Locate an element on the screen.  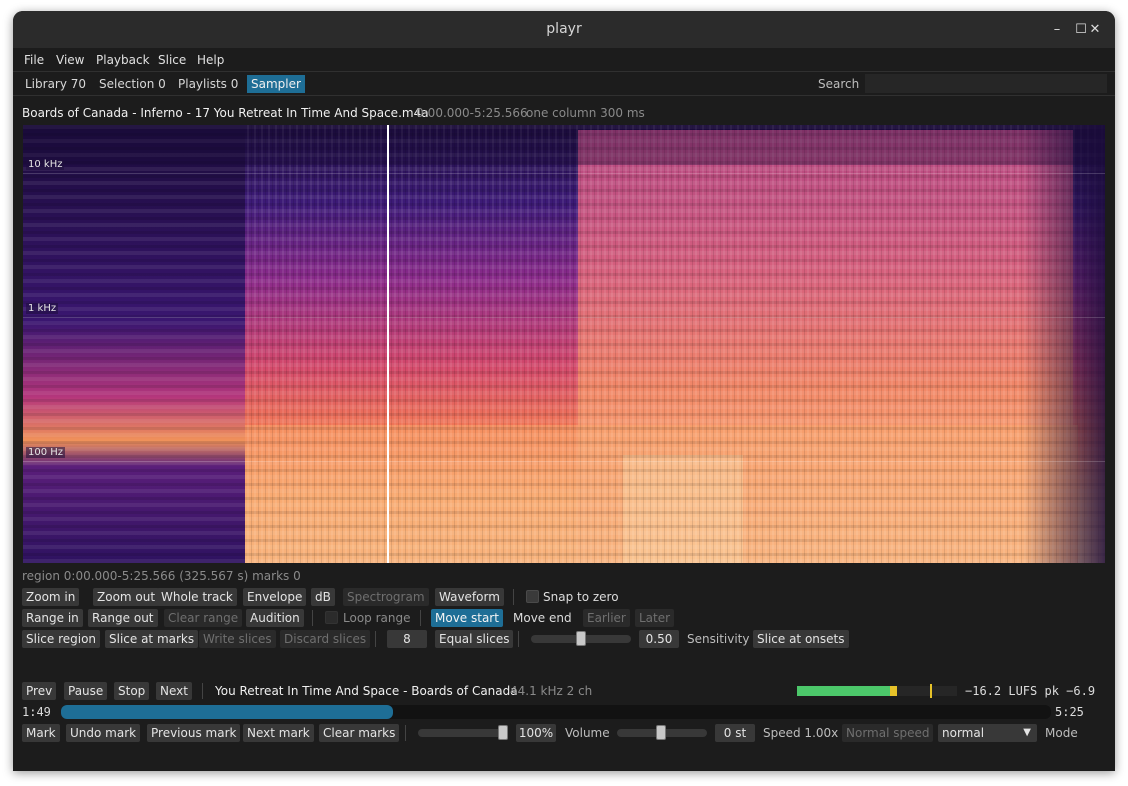
tab-library: Library 70 is located at coordinates (55, 84).